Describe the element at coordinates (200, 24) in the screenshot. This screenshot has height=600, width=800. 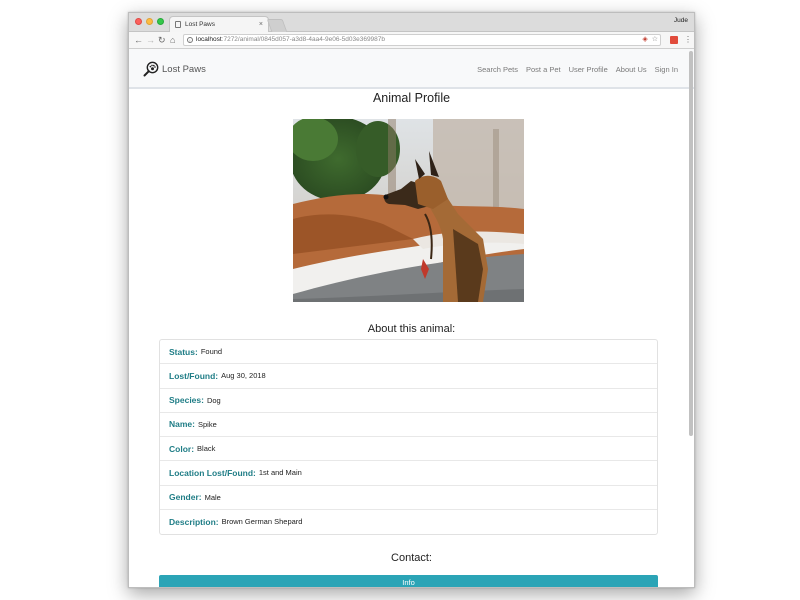
I see `tab-title: Lost Paws` at that location.